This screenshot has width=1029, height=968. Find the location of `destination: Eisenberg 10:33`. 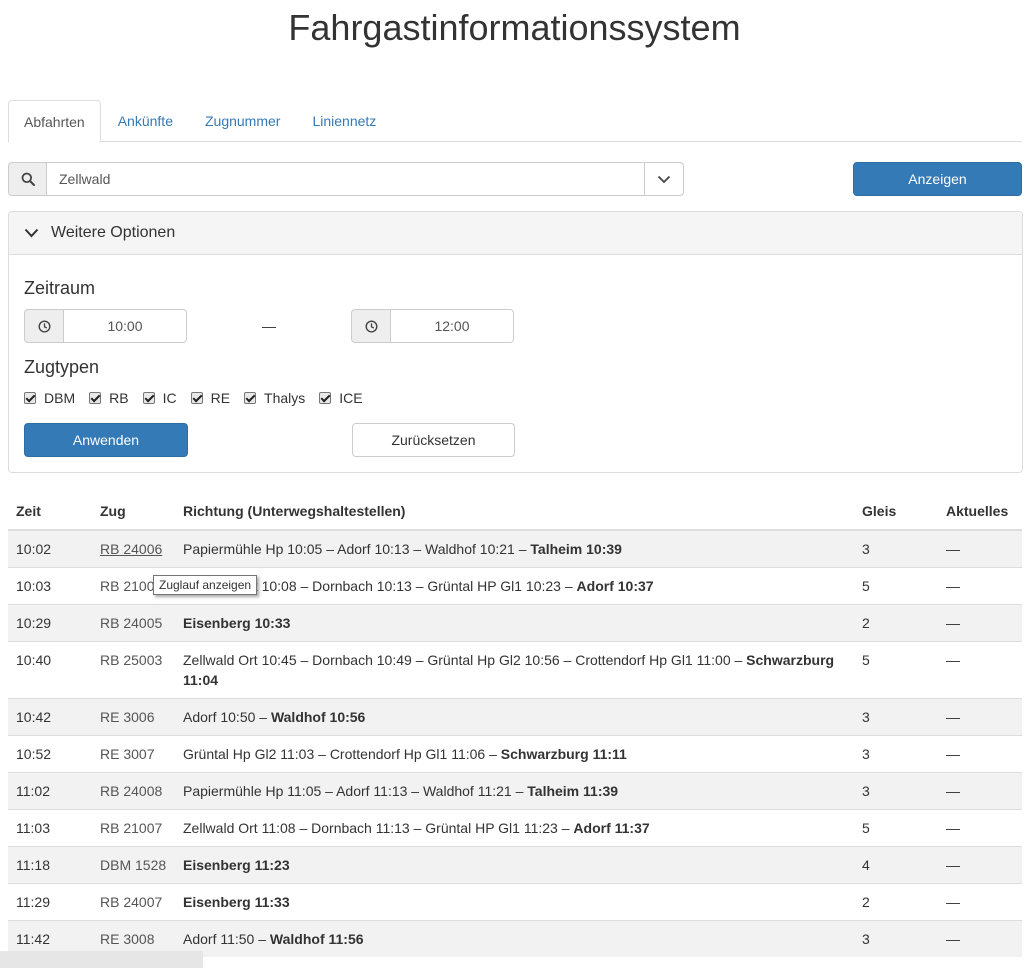

destination: Eisenberg 10:33 is located at coordinates (237, 623).